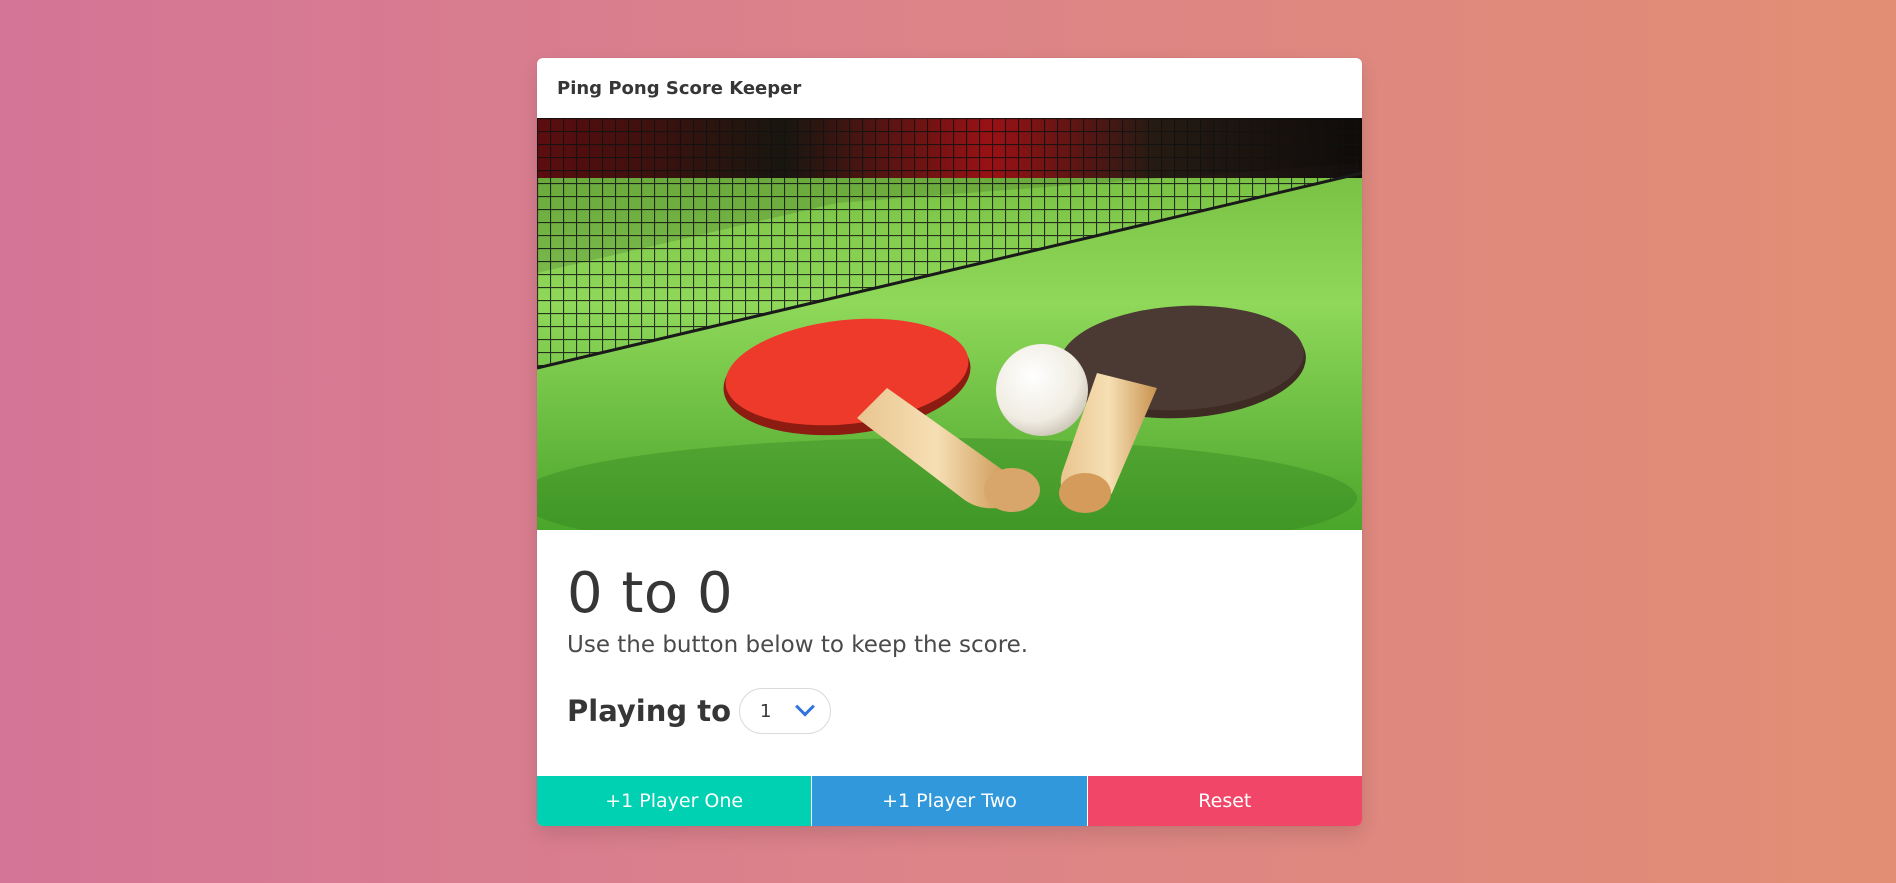 The height and width of the screenshot is (883, 1896). Describe the element at coordinates (949, 88) in the screenshot. I see `card-header: Ping Pong Score Keeper` at that location.